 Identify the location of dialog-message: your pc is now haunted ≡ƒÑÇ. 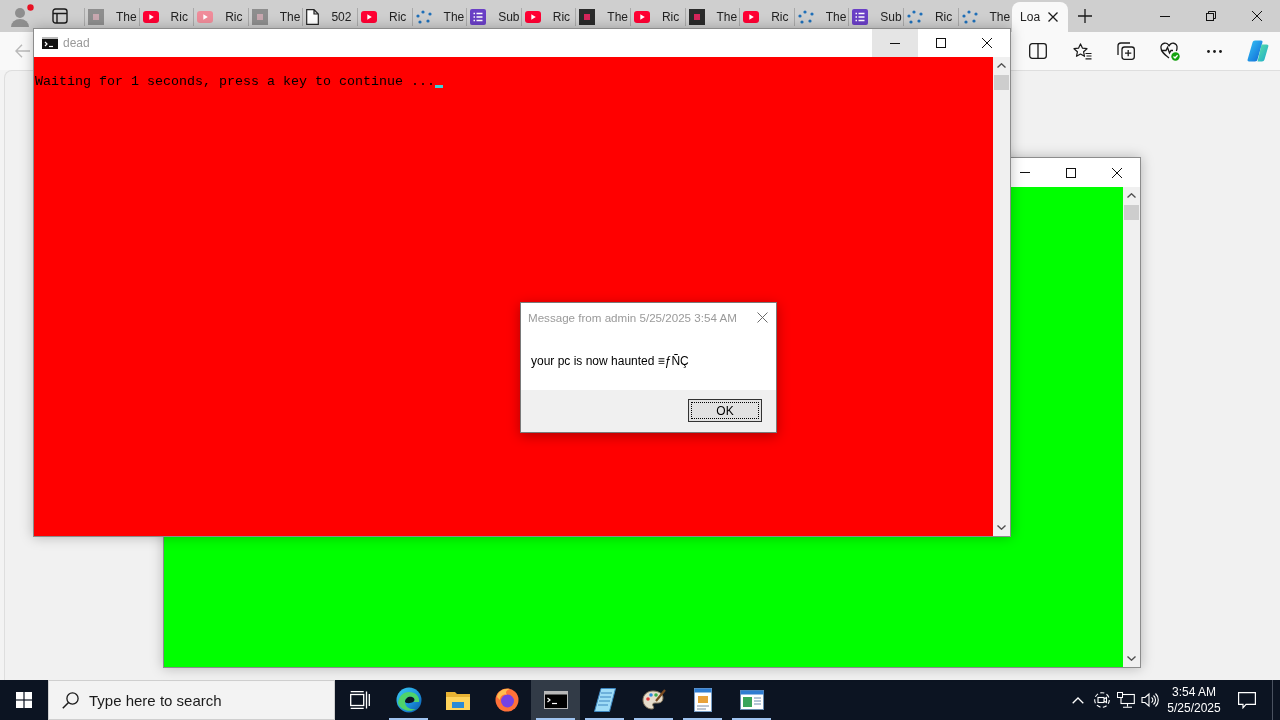
(610, 361).